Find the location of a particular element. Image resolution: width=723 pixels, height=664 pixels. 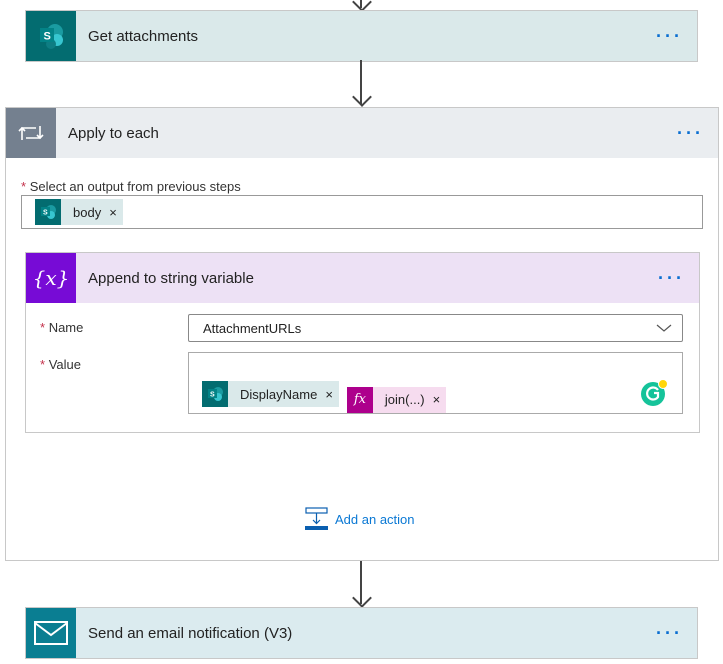

get-attachments-card: S Get attachments ··· is located at coordinates (361, 36).